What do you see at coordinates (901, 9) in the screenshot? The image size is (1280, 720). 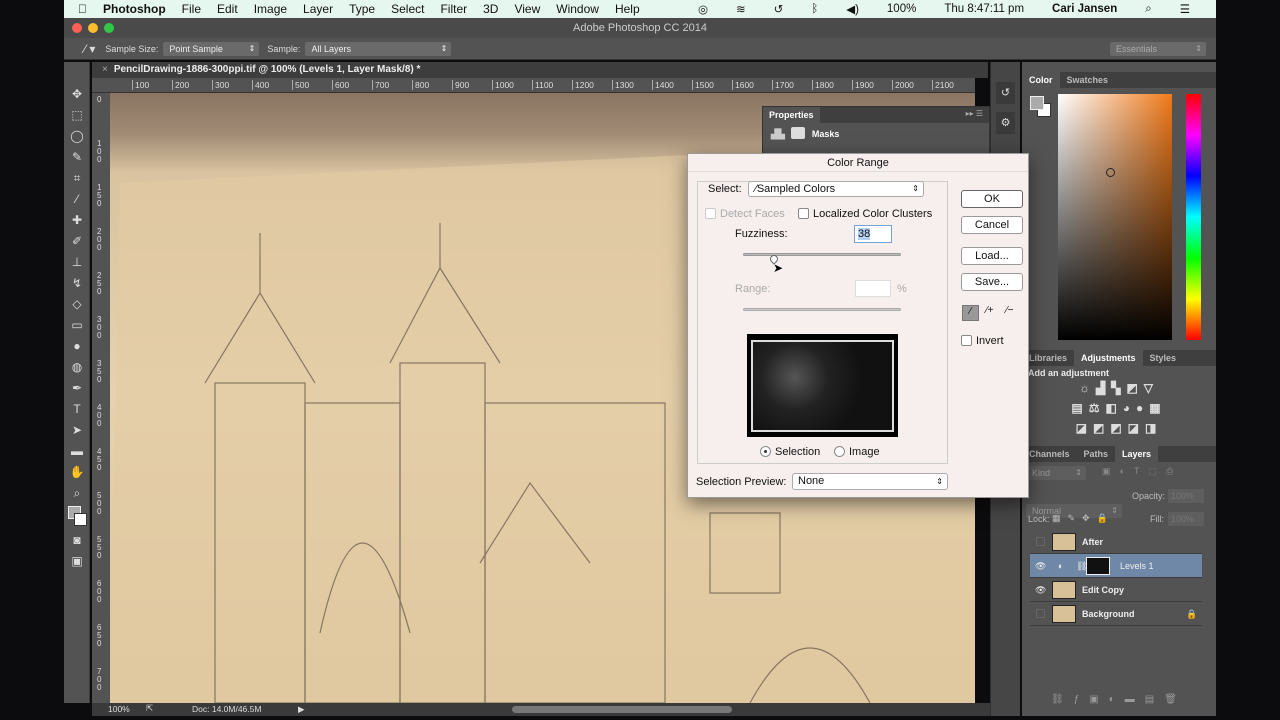 I see `battery-status: 100%` at bounding box center [901, 9].